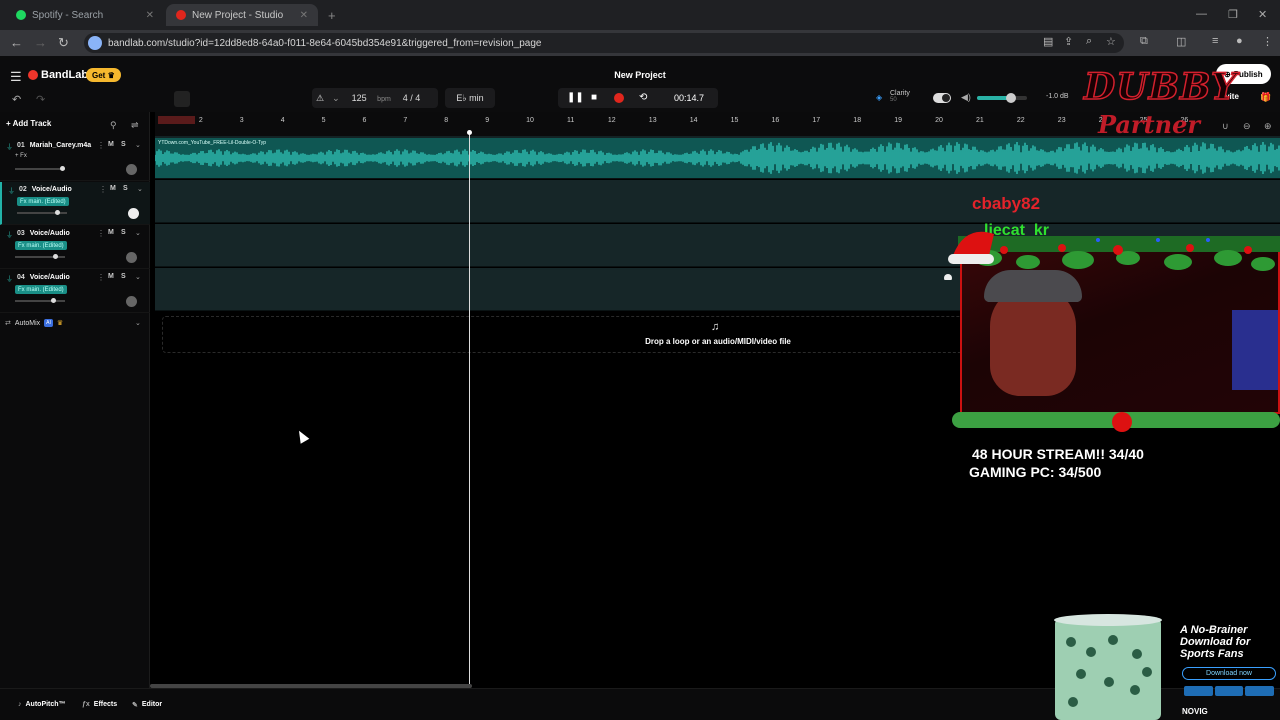  I want to click on tab-spotify: Spotify - Search ✕, so click(85, 15).